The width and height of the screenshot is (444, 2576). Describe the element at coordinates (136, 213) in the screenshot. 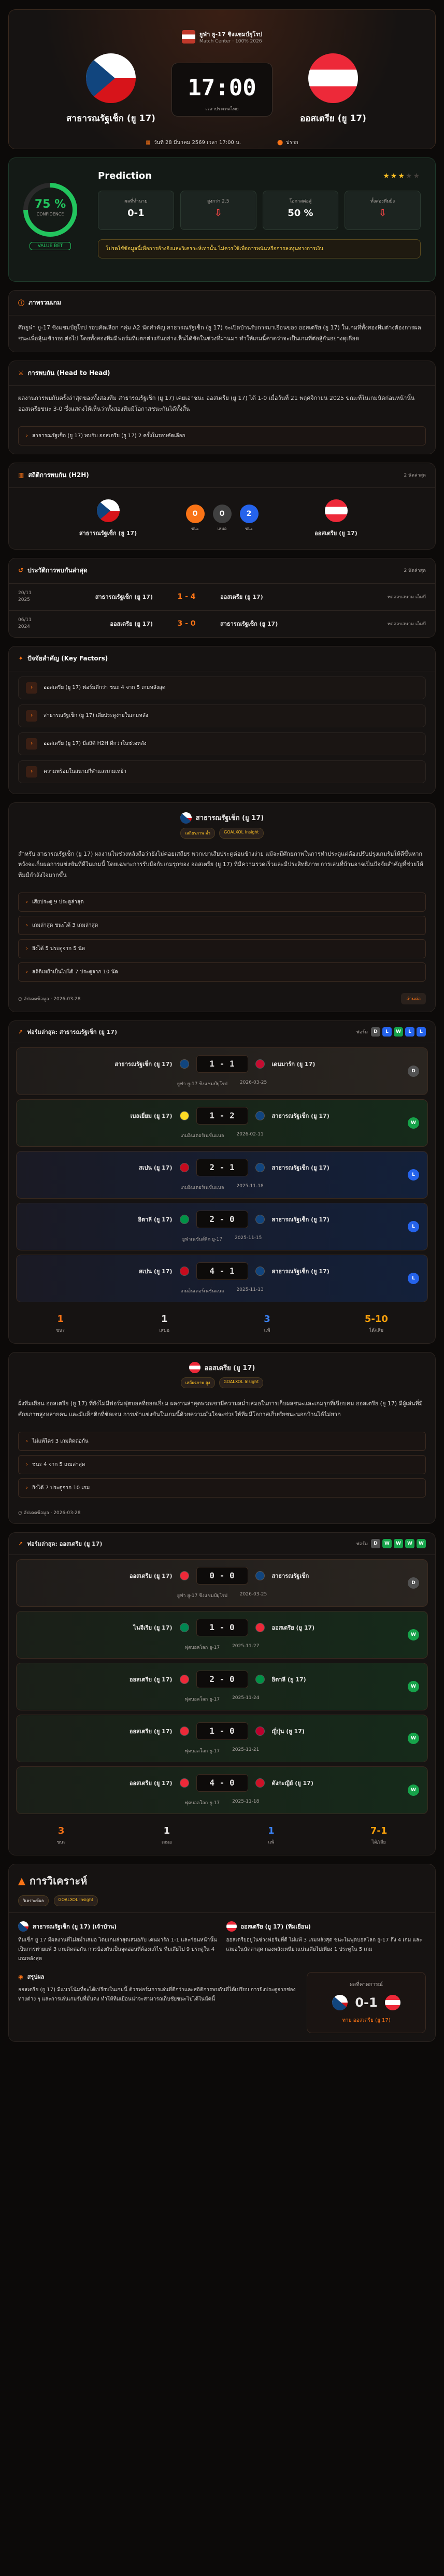

I see `prediction-box-value: 0-1` at that location.